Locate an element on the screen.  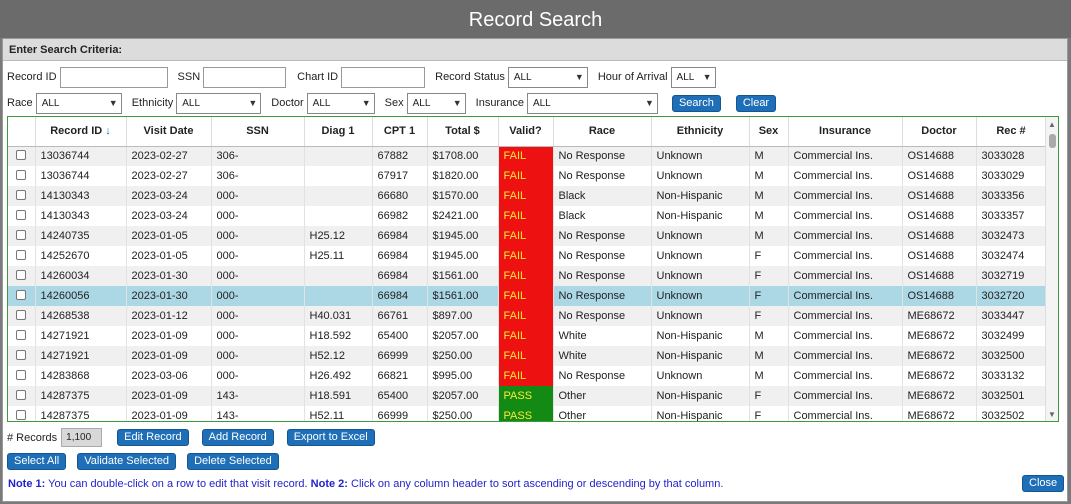
search-button: Search is located at coordinates (696, 103).